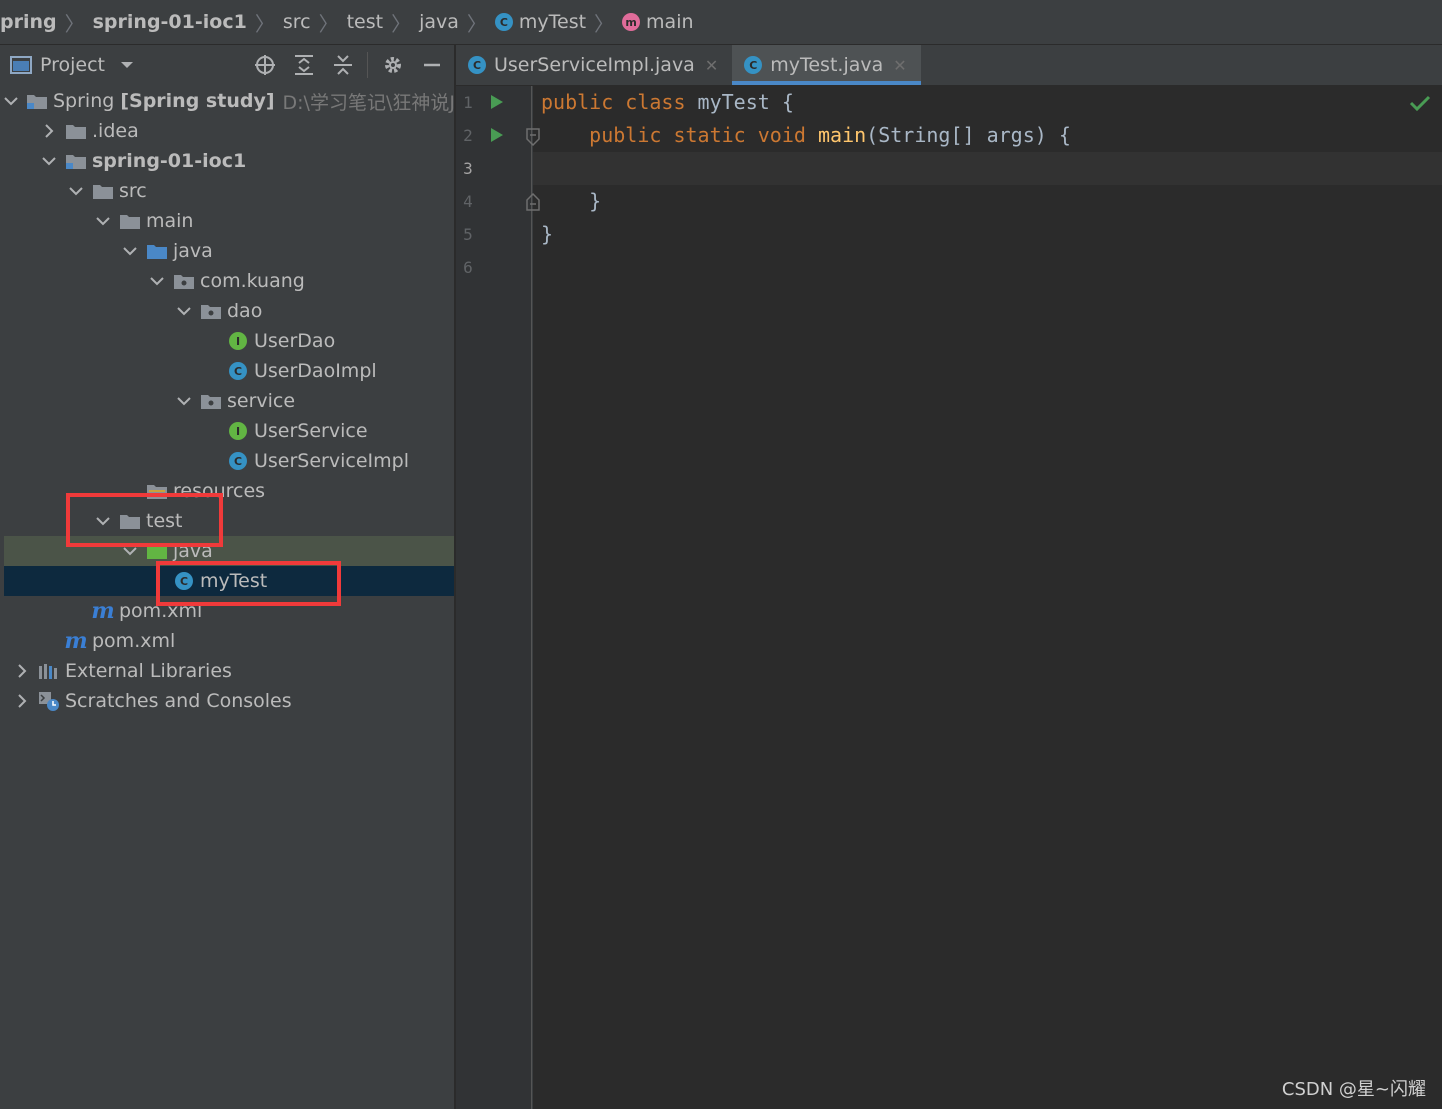 This screenshot has width=1442, height=1109. Describe the element at coordinates (49, 701) in the screenshot. I see `scratches-icon` at that location.